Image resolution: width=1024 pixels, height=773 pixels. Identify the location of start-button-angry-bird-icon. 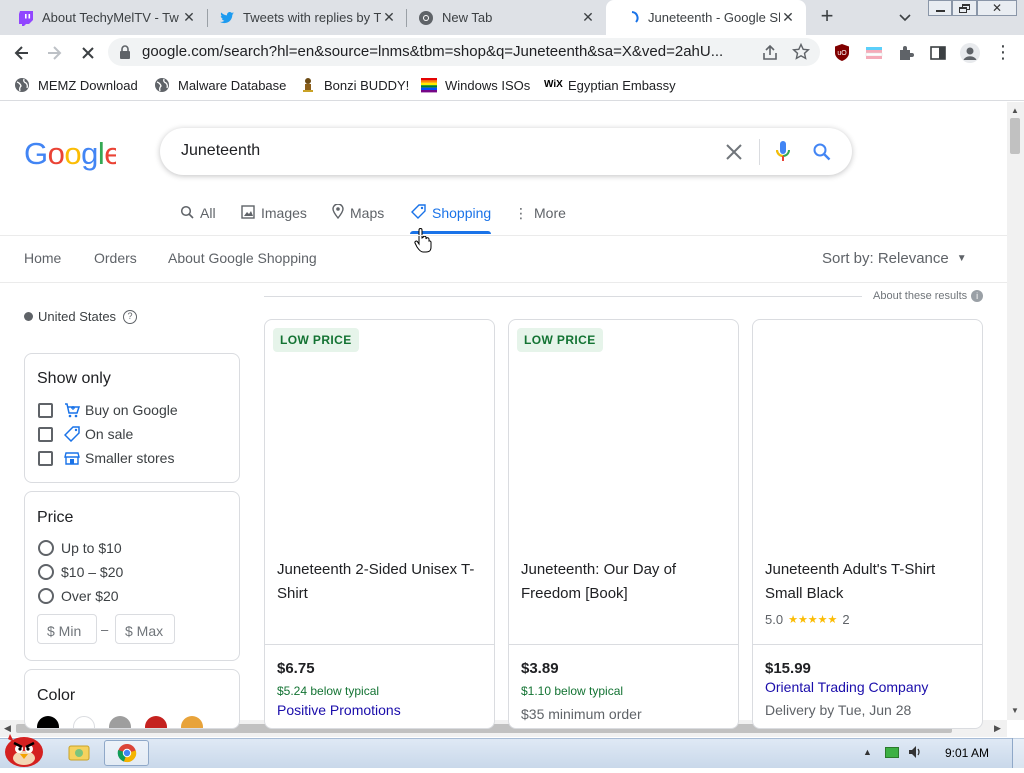
(25, 749).